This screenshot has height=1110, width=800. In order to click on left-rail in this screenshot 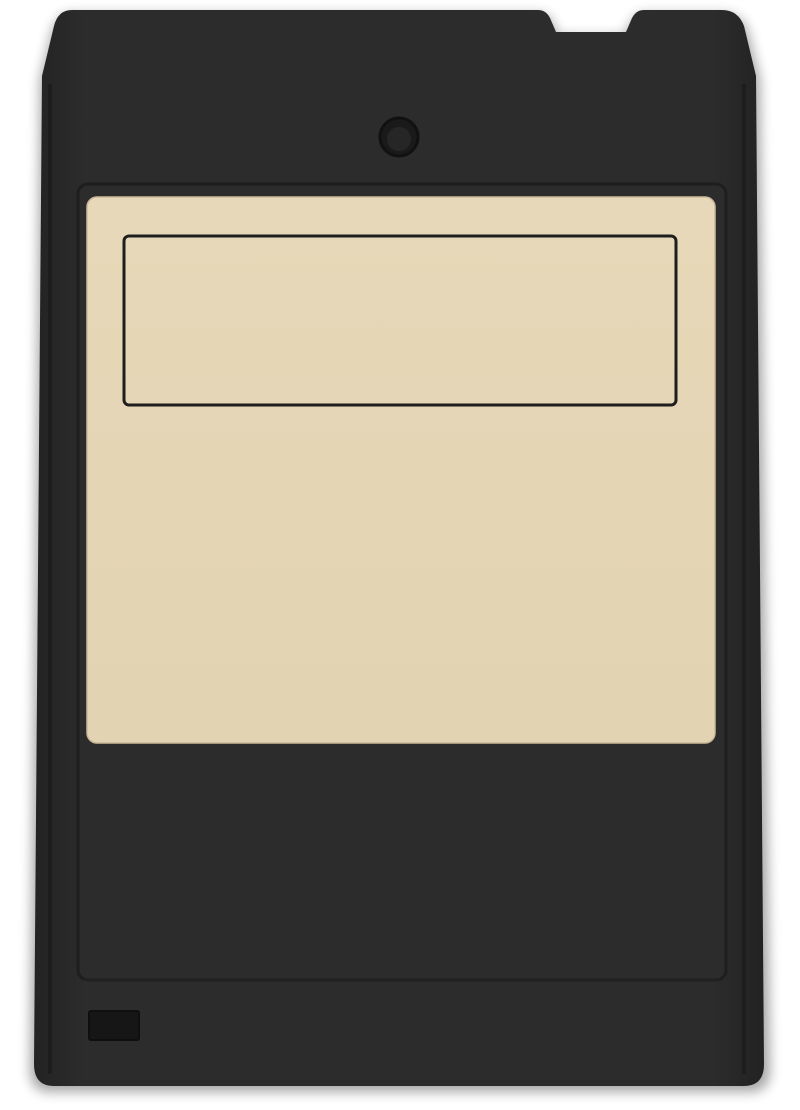, I will do `click(50, 579)`.